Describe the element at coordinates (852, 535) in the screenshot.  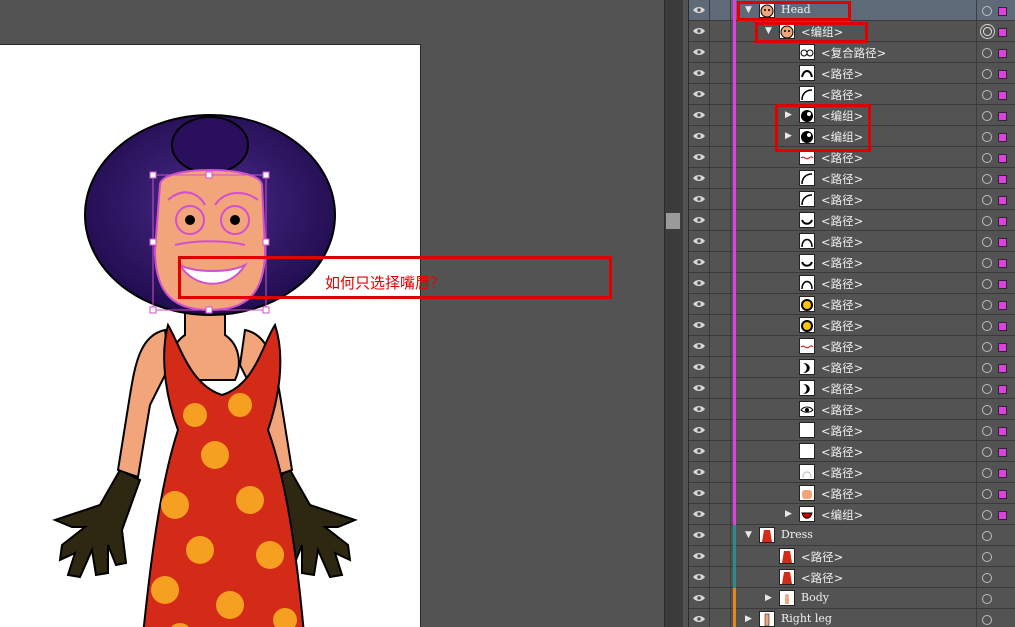
I see `layer-row: ▼ Dress` at that location.